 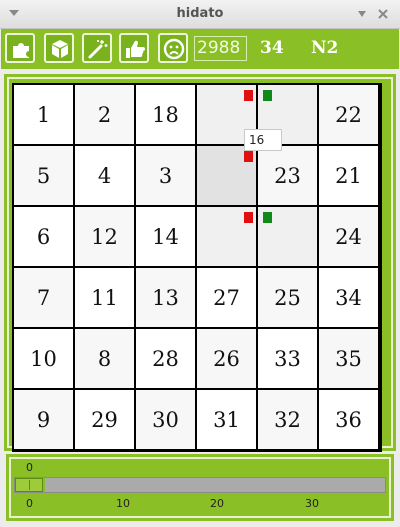 I want to click on approve-button, so click(x=134, y=48).